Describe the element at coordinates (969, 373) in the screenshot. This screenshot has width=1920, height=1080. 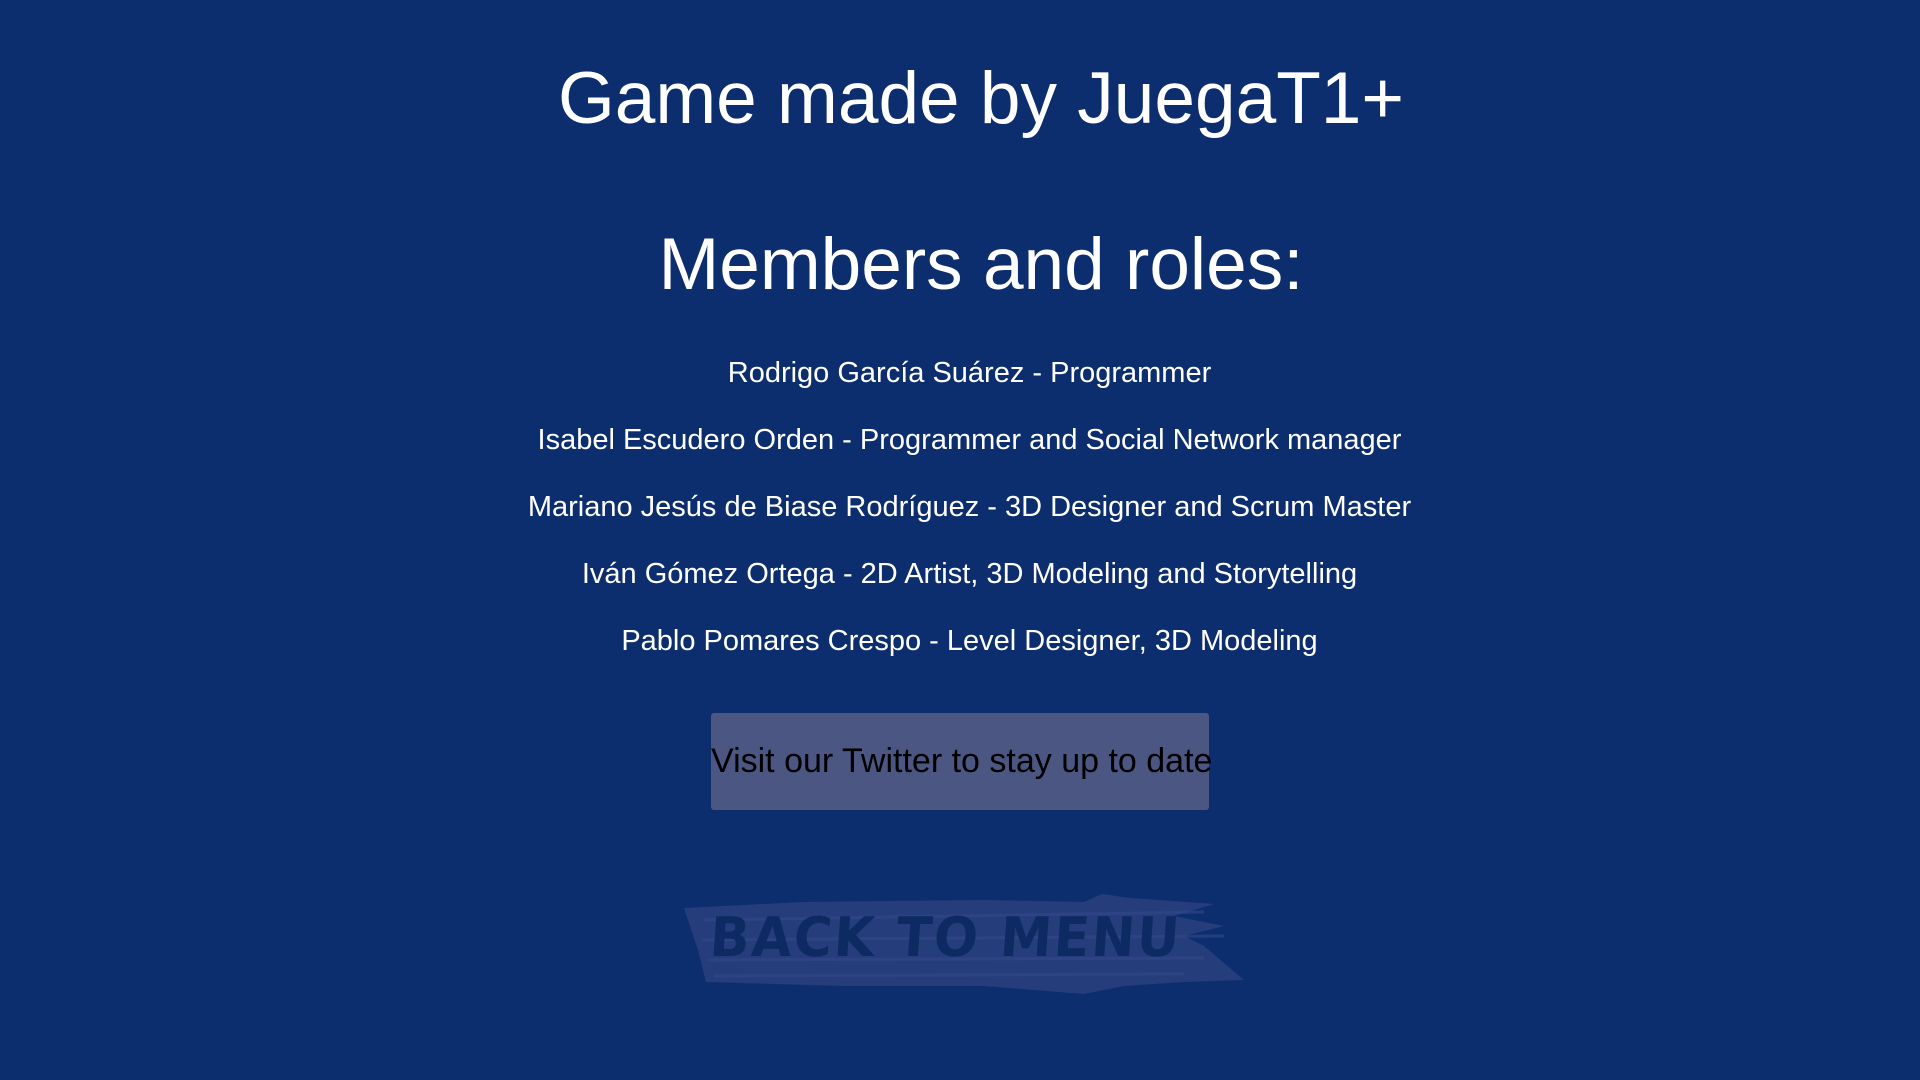
I see `member-entry: Rodrigo García Suárez - Programmer` at that location.